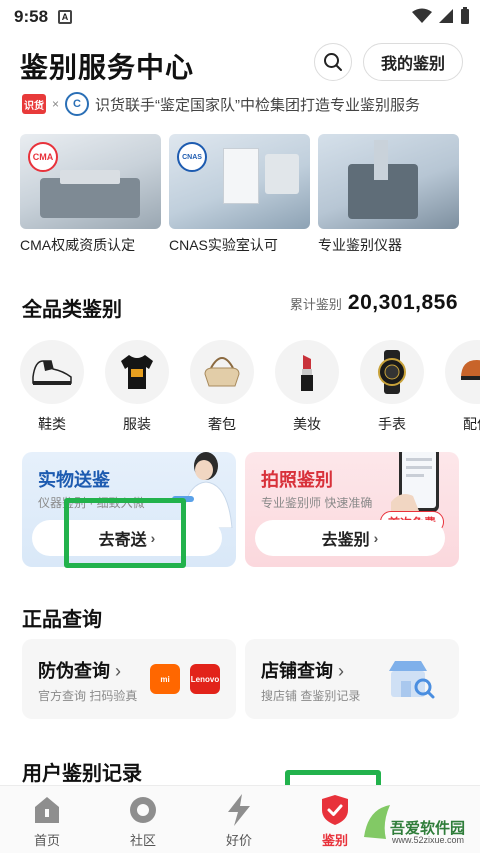 The height and width of the screenshot is (853, 480). What do you see at coordinates (360, 245) in the screenshot?
I see `cert-caption: 专业鉴别仪器` at bounding box center [360, 245].